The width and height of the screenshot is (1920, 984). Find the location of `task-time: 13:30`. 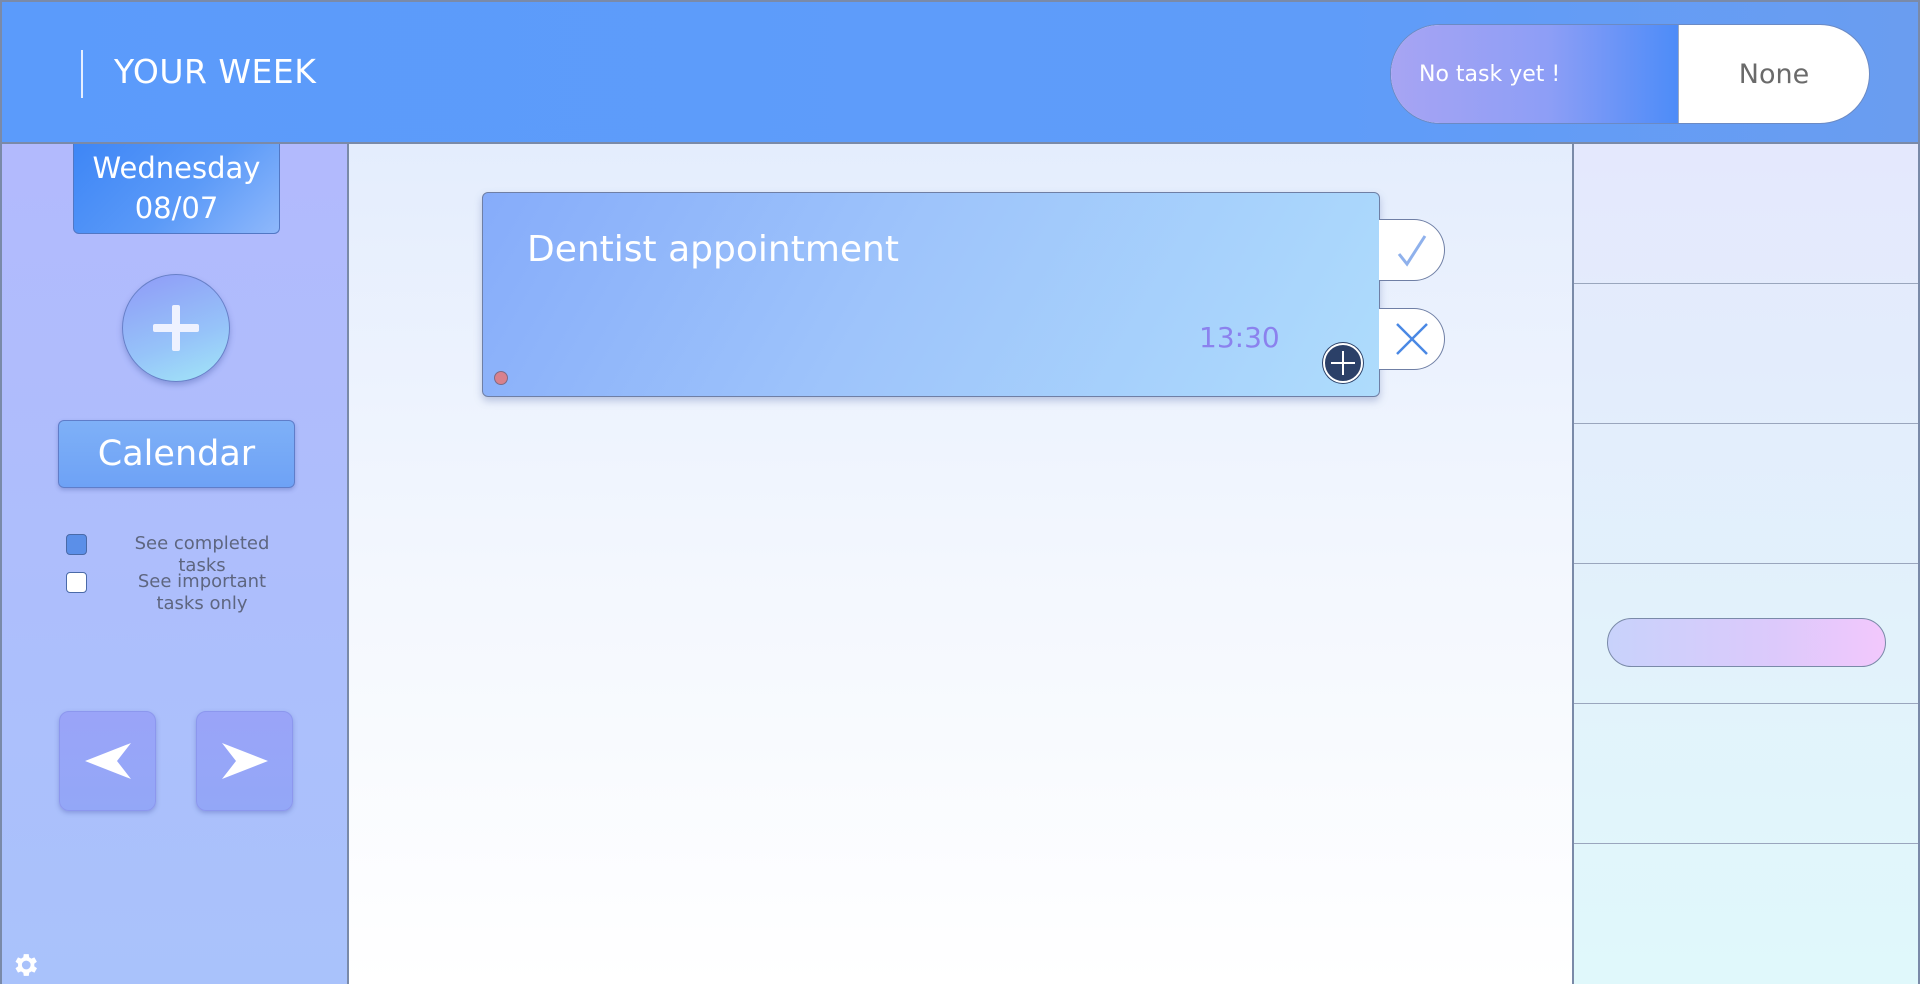

task-time: 13:30 is located at coordinates (1239, 337).